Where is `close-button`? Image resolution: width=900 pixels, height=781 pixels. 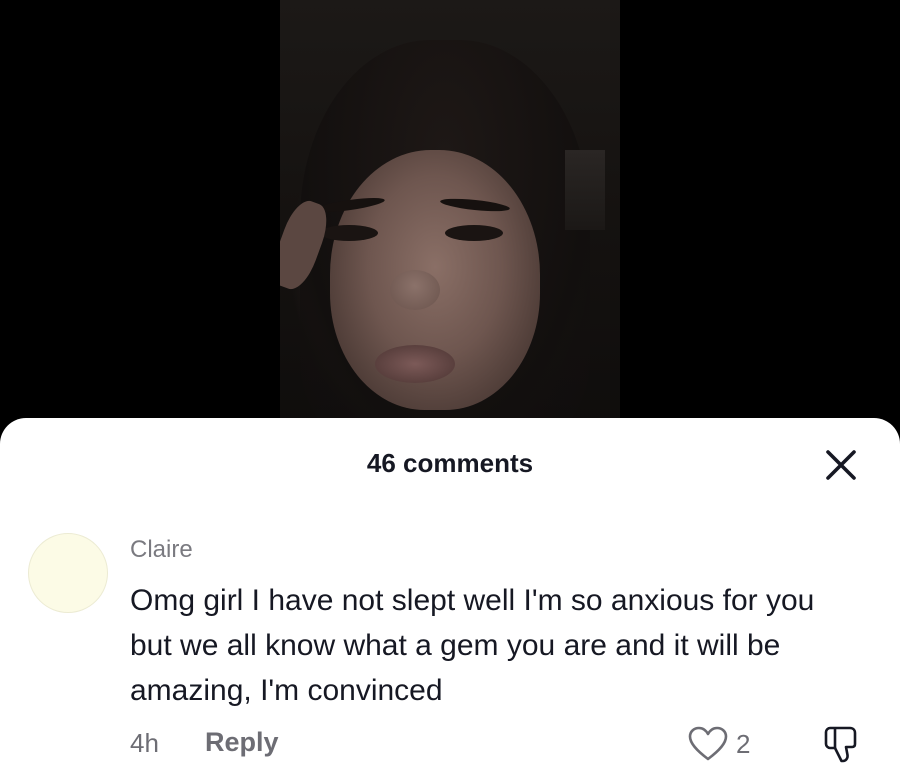 close-button is located at coordinates (841, 465).